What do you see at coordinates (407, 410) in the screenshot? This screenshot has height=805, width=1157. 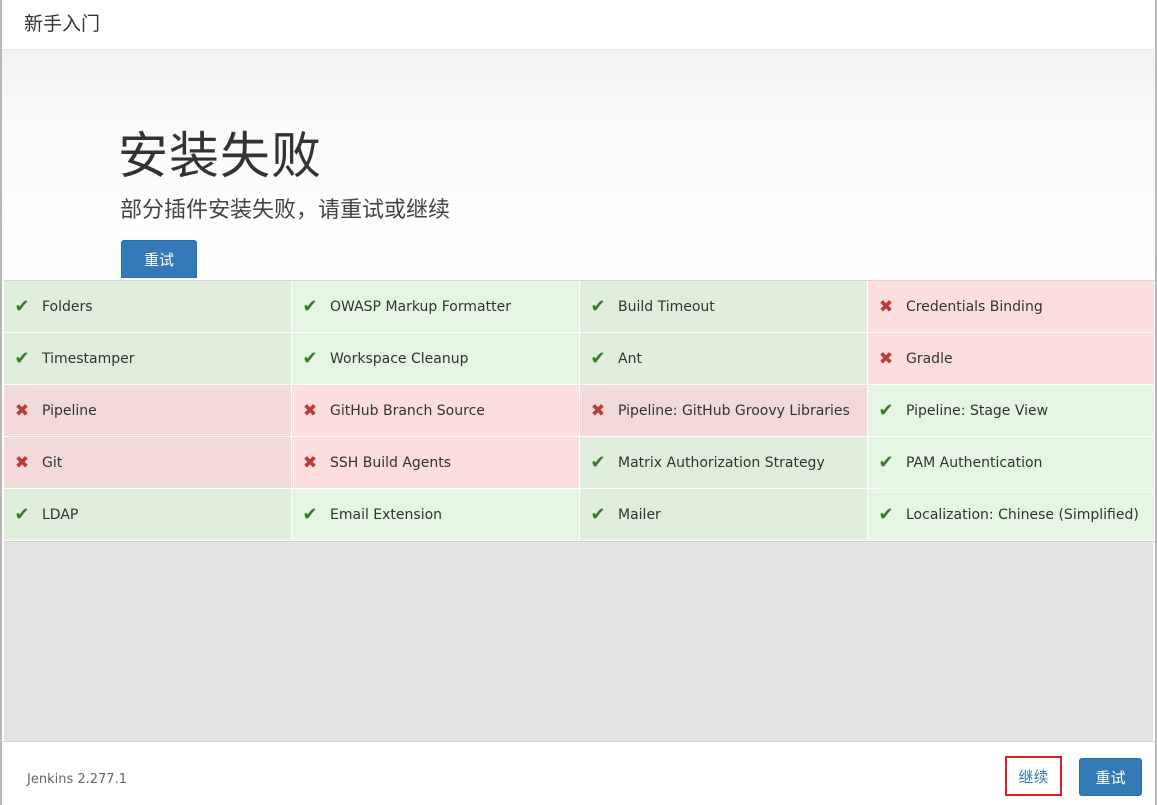 I see `plugin-name: GitHub Branch Source` at bounding box center [407, 410].